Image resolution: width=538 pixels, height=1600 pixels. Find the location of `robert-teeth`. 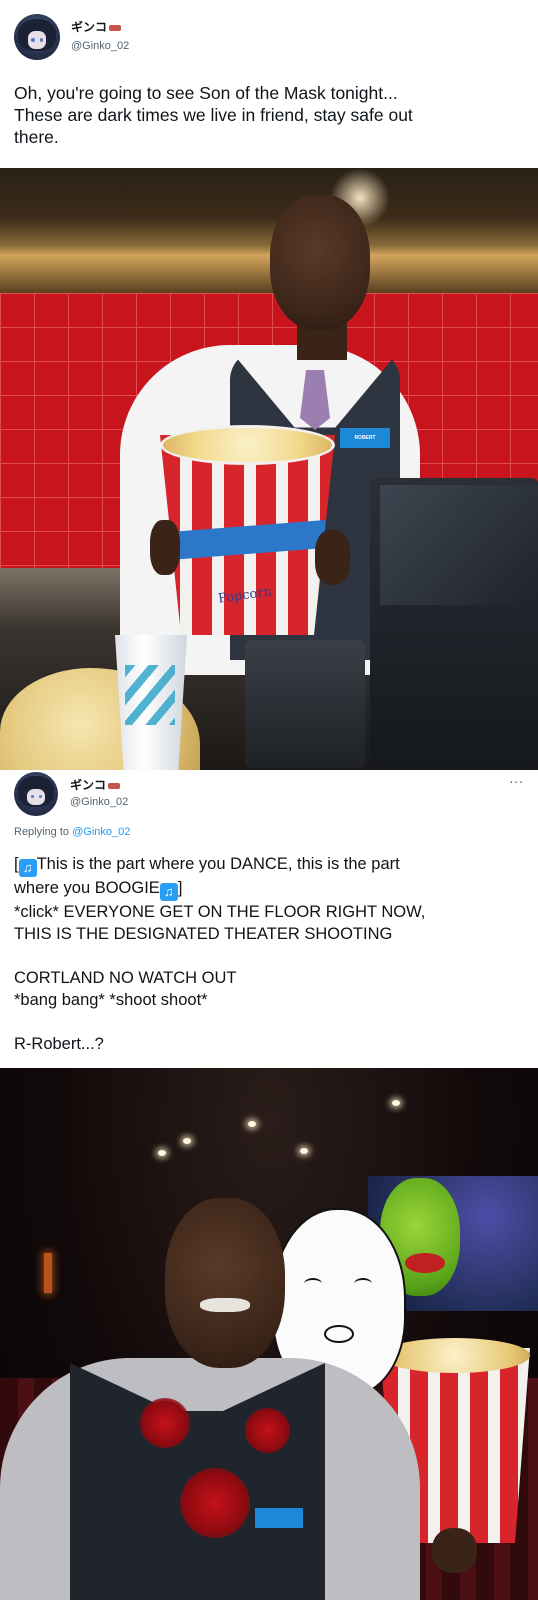

robert-teeth is located at coordinates (225, 1305).